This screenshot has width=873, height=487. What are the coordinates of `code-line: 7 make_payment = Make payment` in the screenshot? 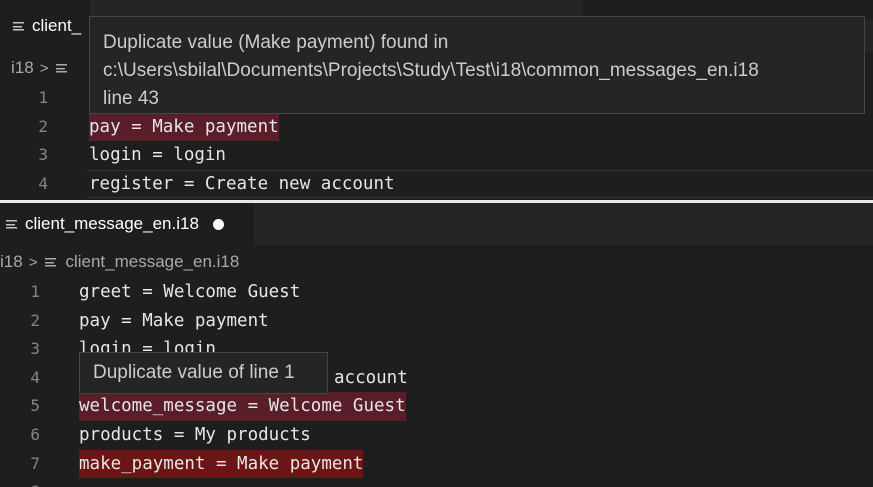 It's located at (436, 464).